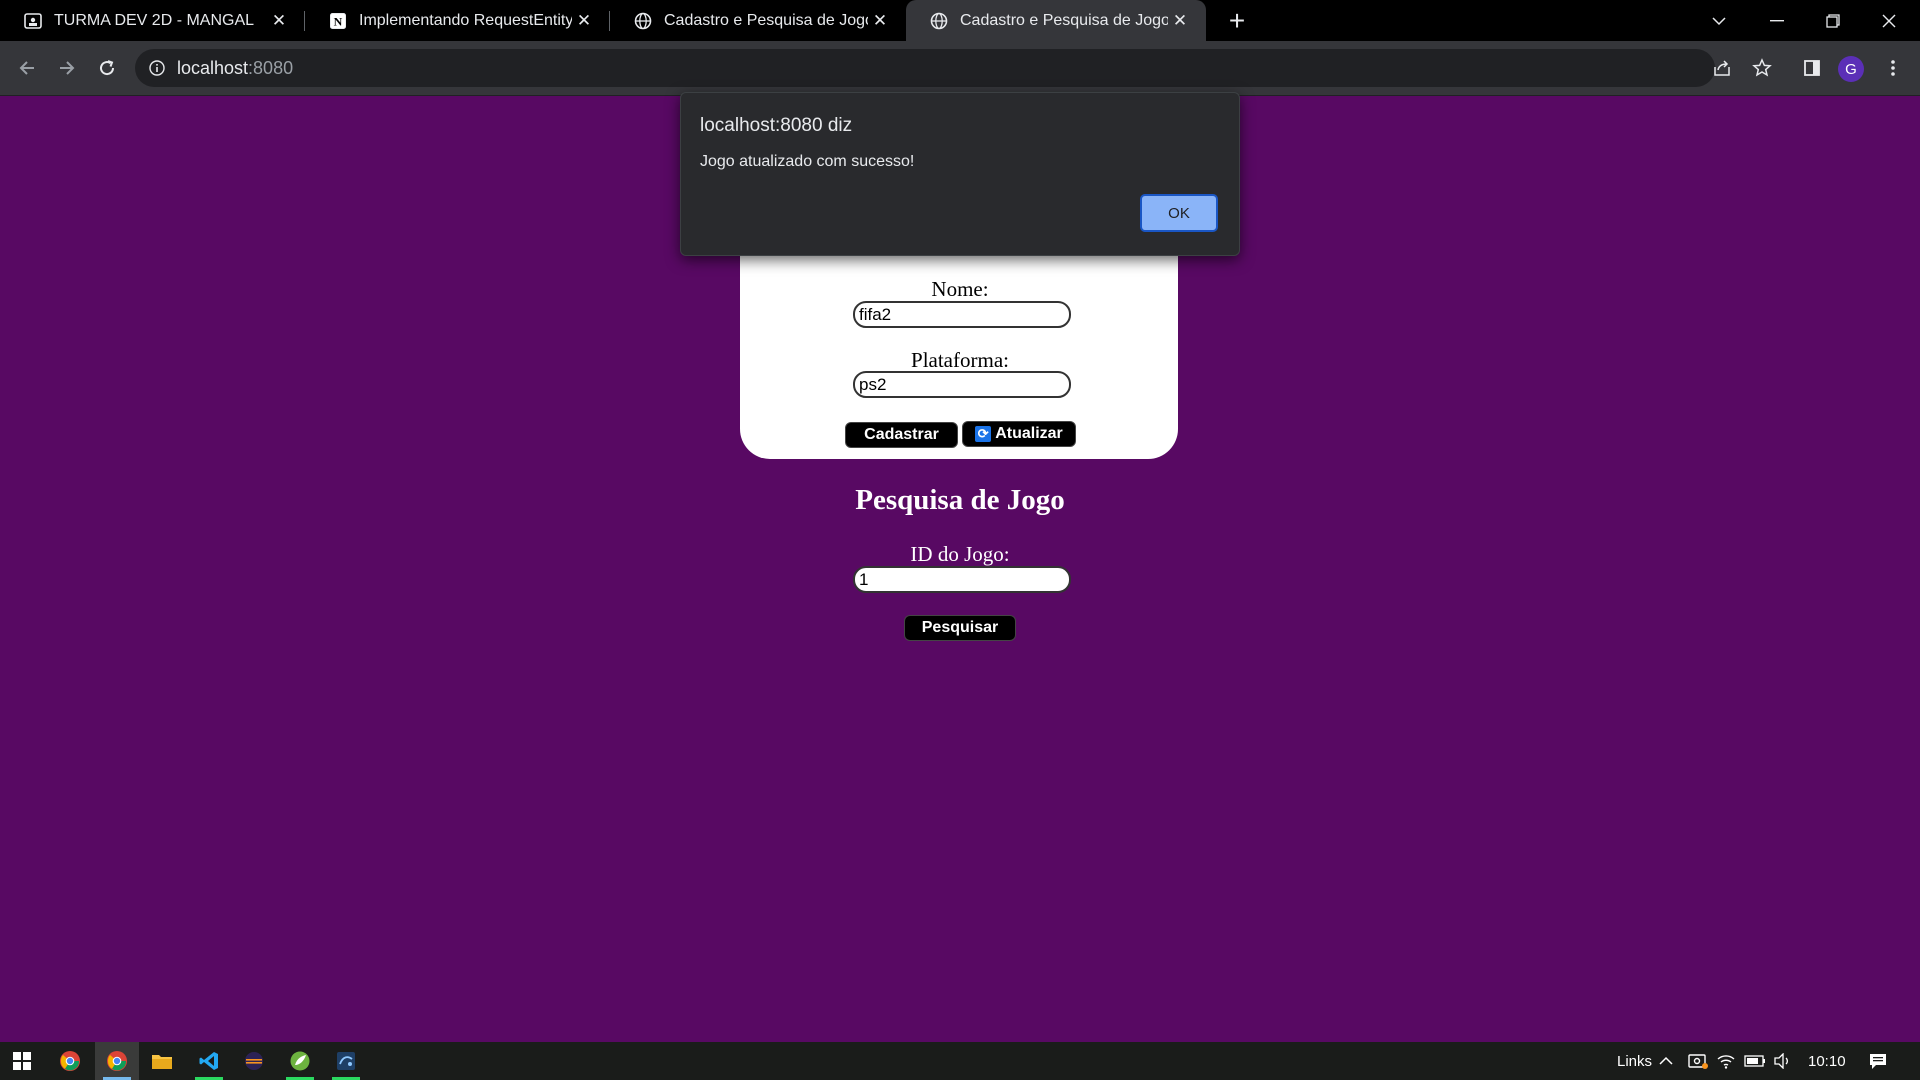  I want to click on wifi-icon, so click(1726, 1061).